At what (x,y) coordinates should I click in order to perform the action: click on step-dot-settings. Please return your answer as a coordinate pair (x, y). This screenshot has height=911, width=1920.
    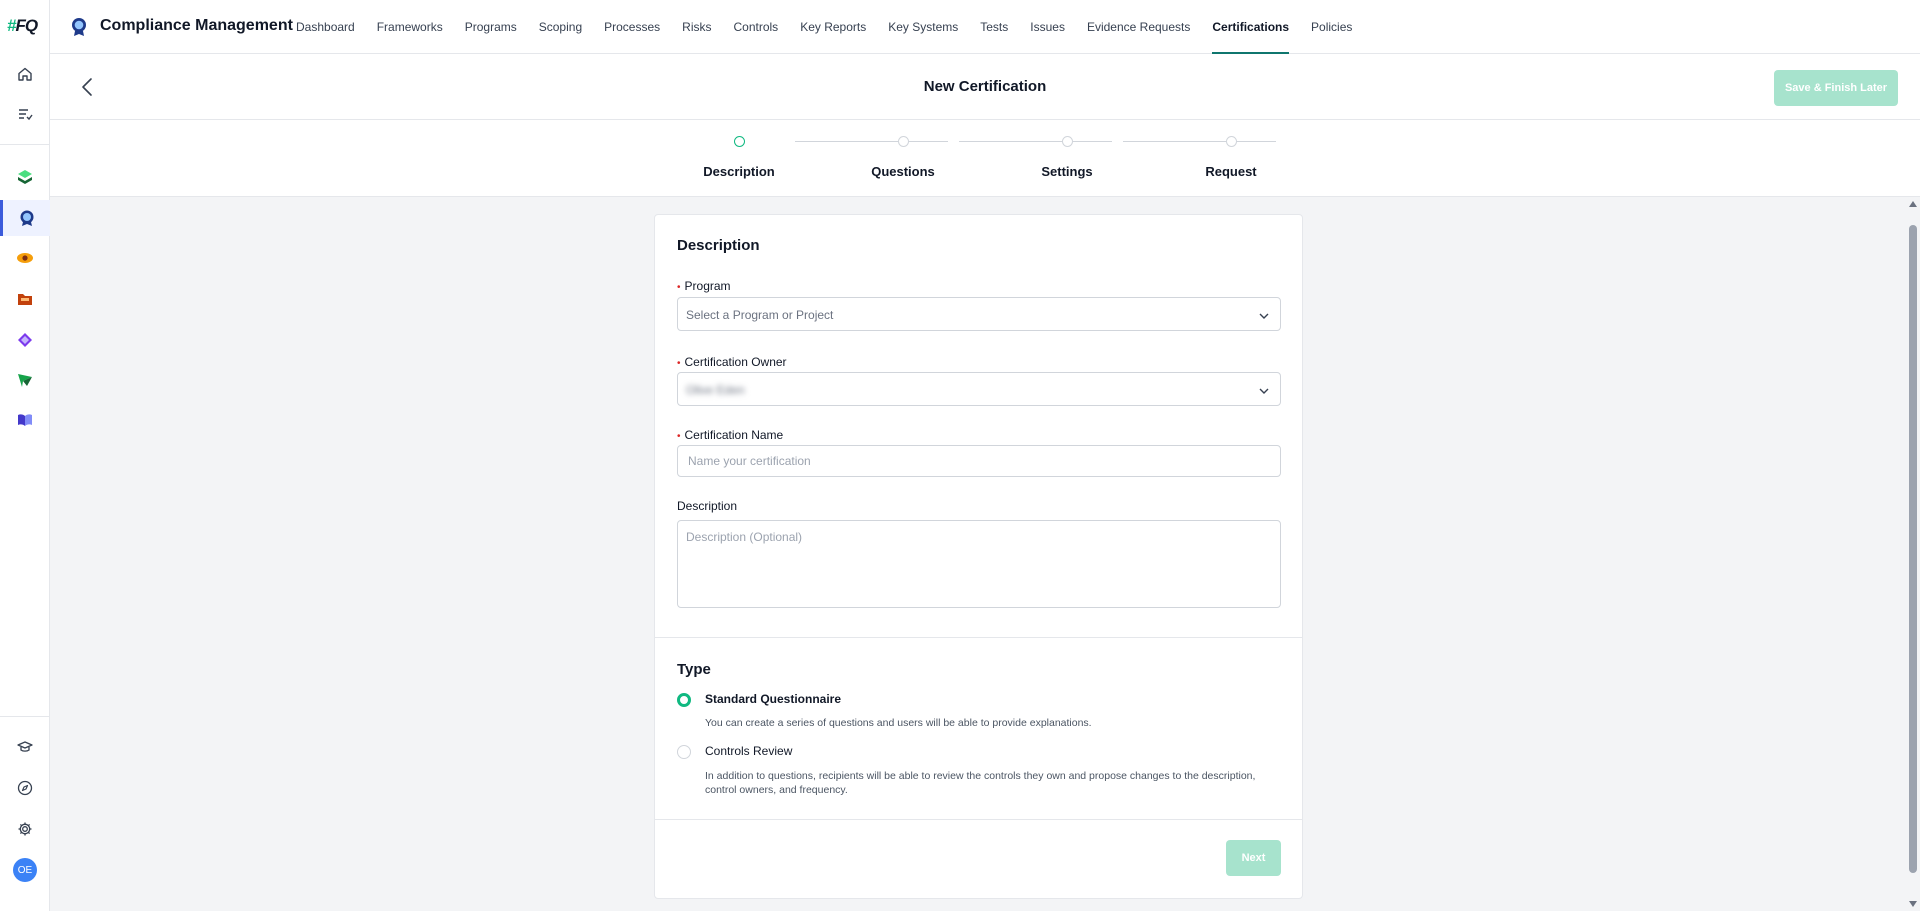
    Looking at the image, I should click on (1067, 141).